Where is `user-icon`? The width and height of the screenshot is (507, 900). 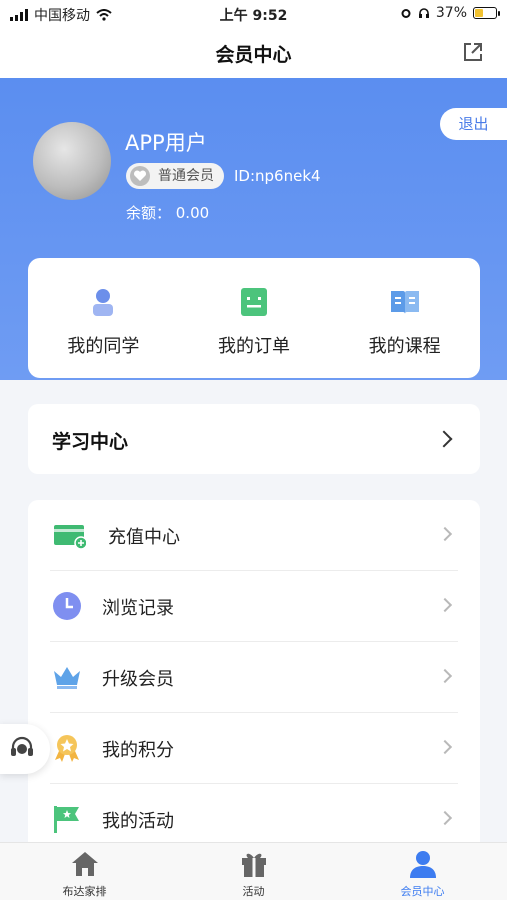
user-icon is located at coordinates (422, 864).